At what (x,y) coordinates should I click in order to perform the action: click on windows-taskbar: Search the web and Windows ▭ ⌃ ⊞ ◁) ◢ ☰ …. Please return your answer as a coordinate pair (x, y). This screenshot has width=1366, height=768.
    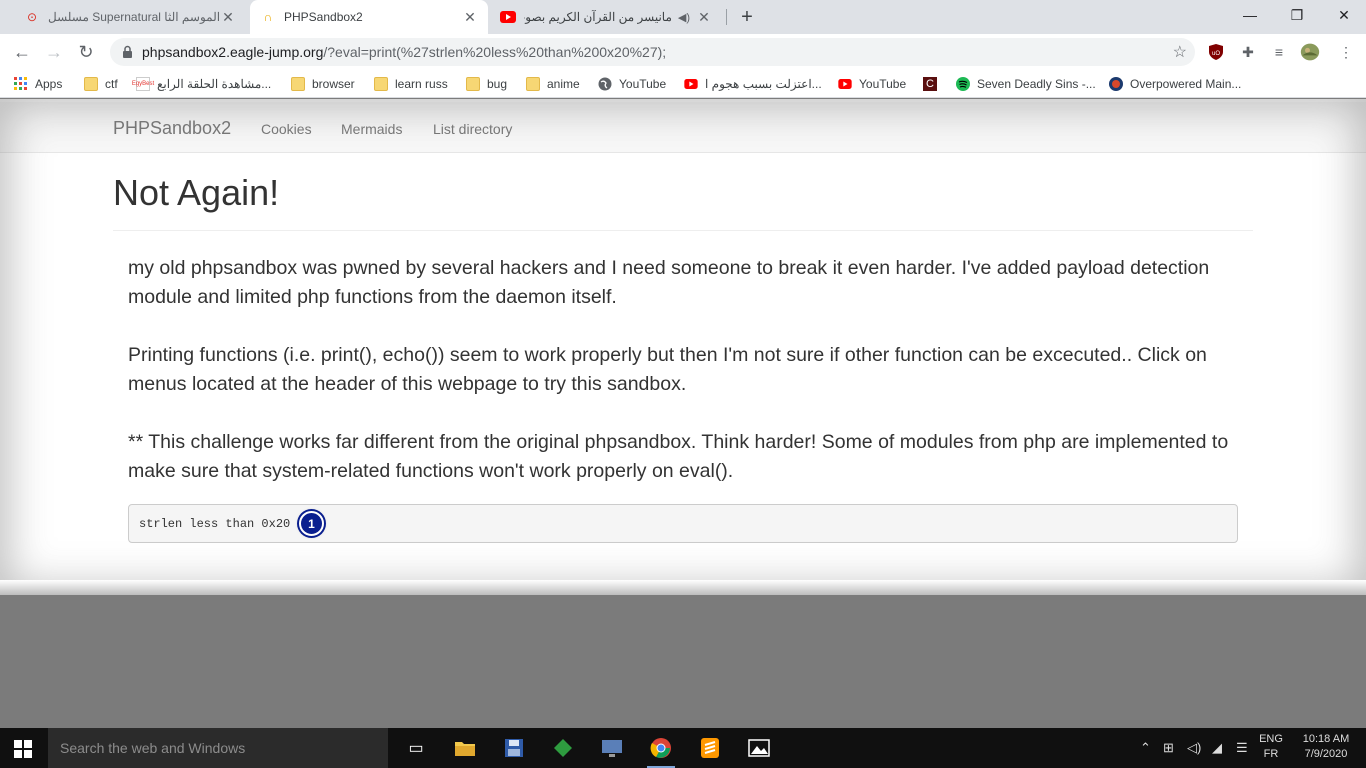
    Looking at the image, I should click on (683, 748).